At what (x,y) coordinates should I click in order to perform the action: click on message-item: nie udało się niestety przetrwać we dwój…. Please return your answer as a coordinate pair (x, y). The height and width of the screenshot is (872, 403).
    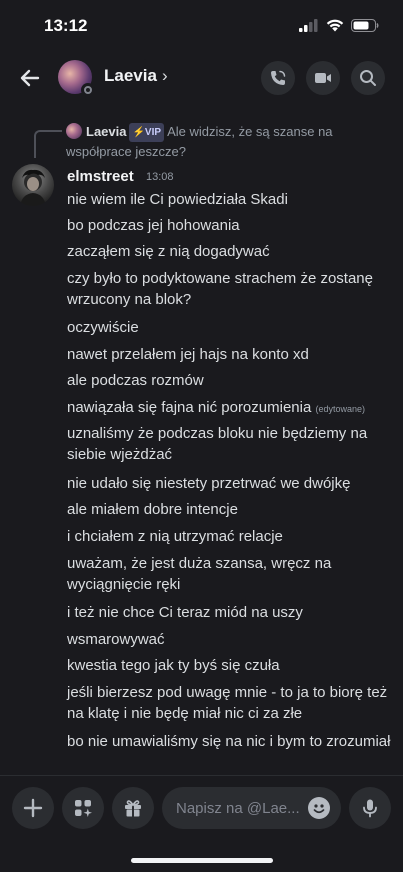
    Looking at the image, I should click on (229, 483).